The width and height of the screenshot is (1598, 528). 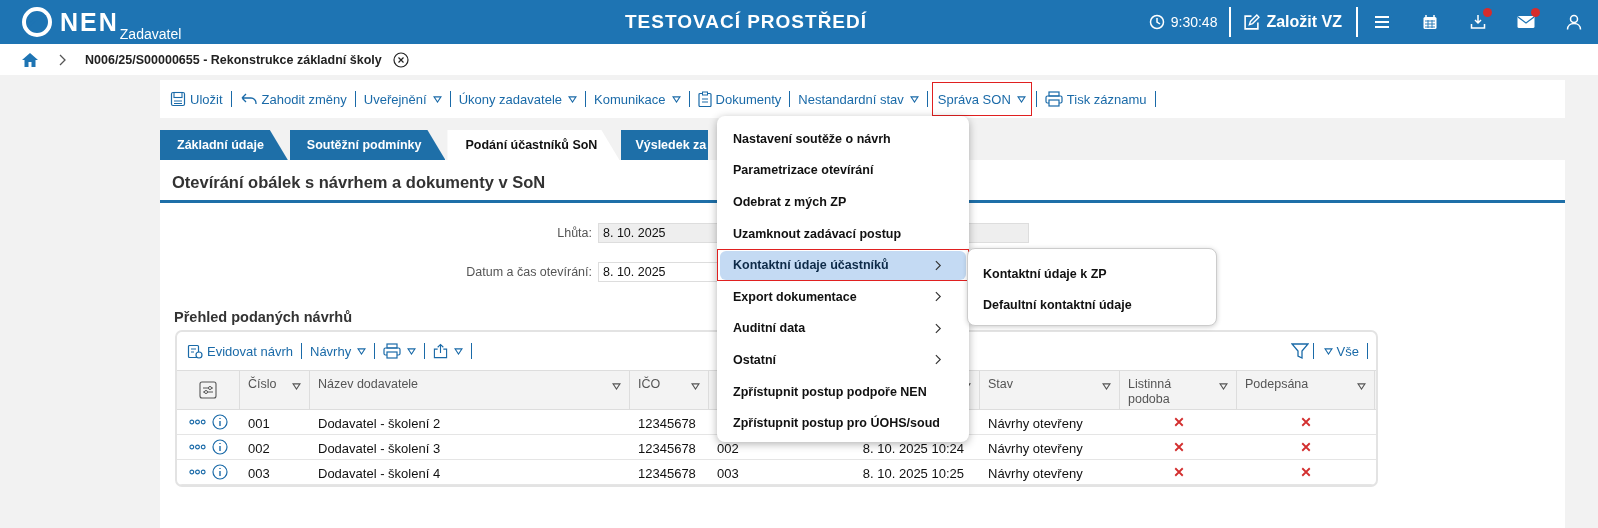 I want to click on table-cell: 8. 10. 2025 10:24, so click(x=913, y=448).